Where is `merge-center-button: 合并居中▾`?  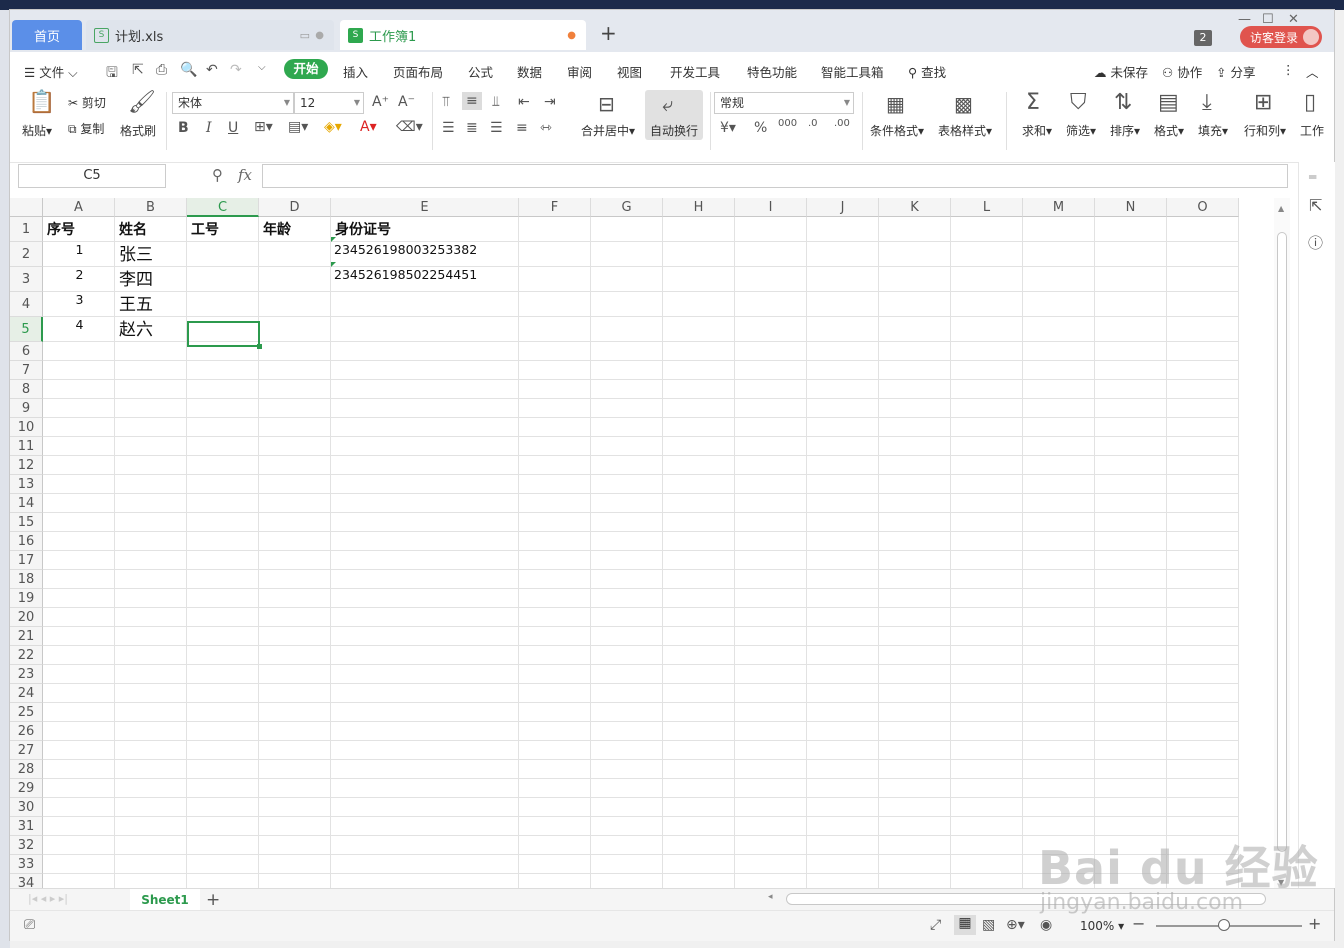 merge-center-button: 合并居中▾ is located at coordinates (608, 130).